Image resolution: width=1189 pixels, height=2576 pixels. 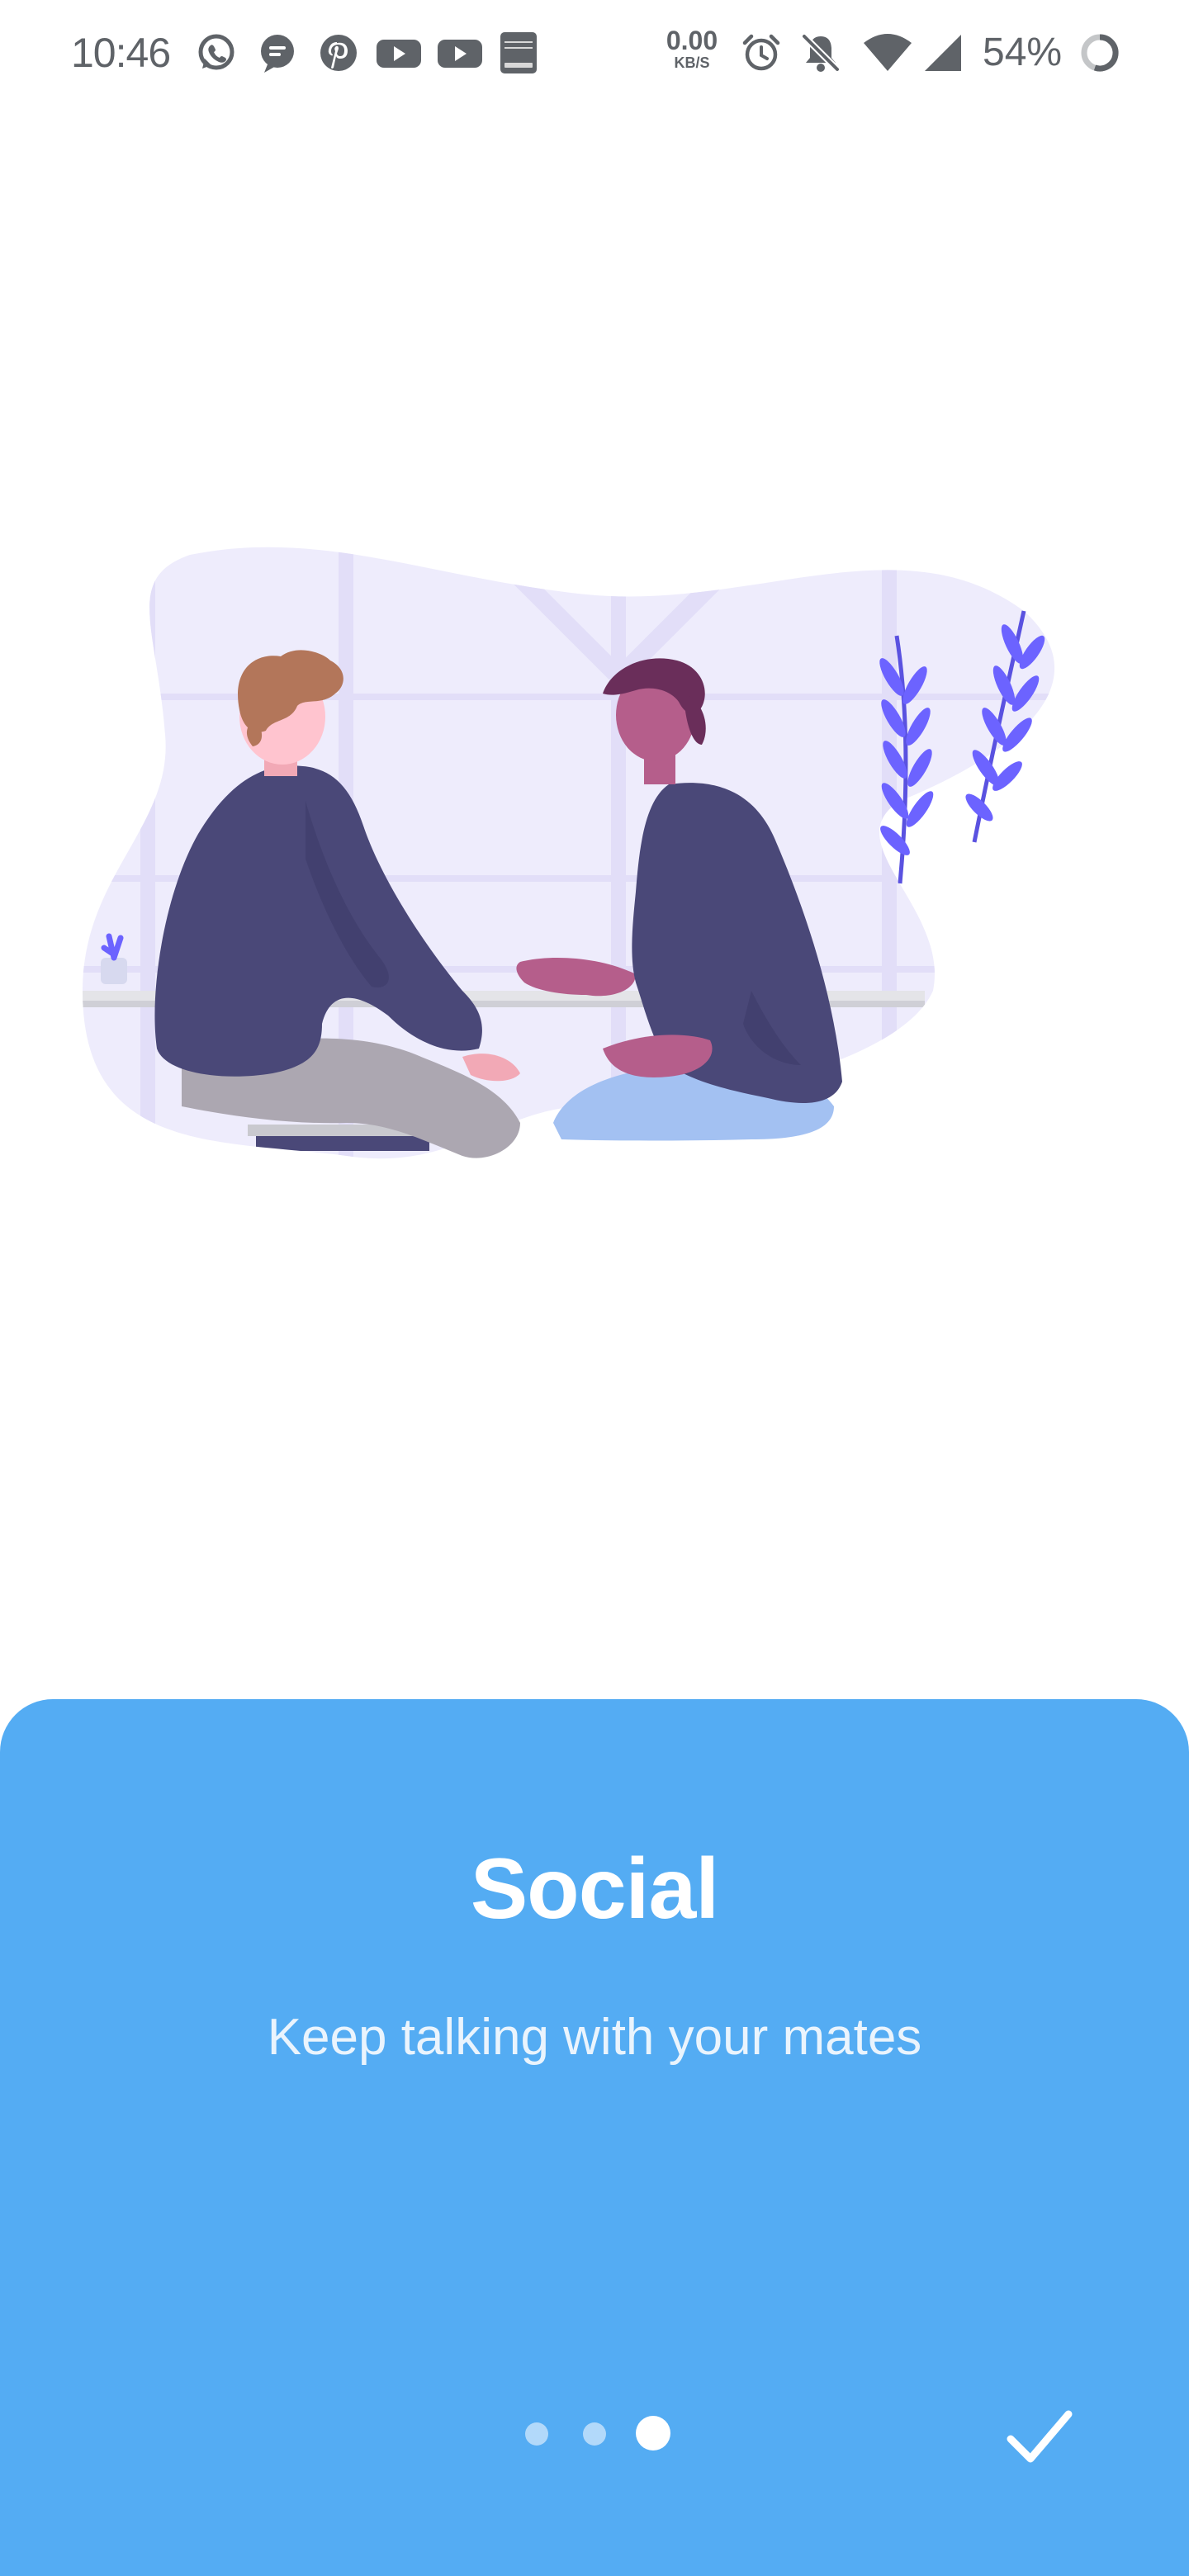 What do you see at coordinates (942, 52) in the screenshot?
I see `signal-icon` at bounding box center [942, 52].